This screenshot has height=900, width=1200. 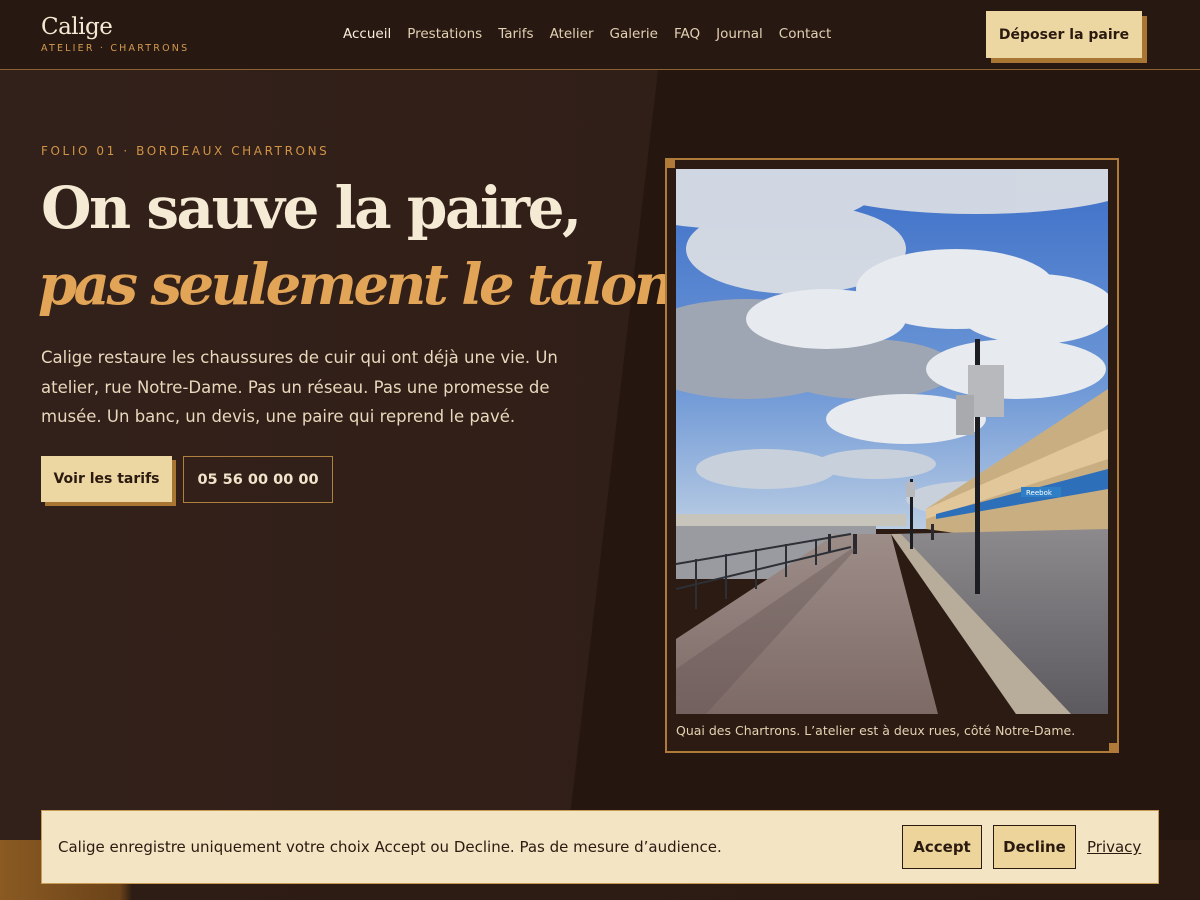 I want to click on nav-item-contact: Contact, so click(x=805, y=34).